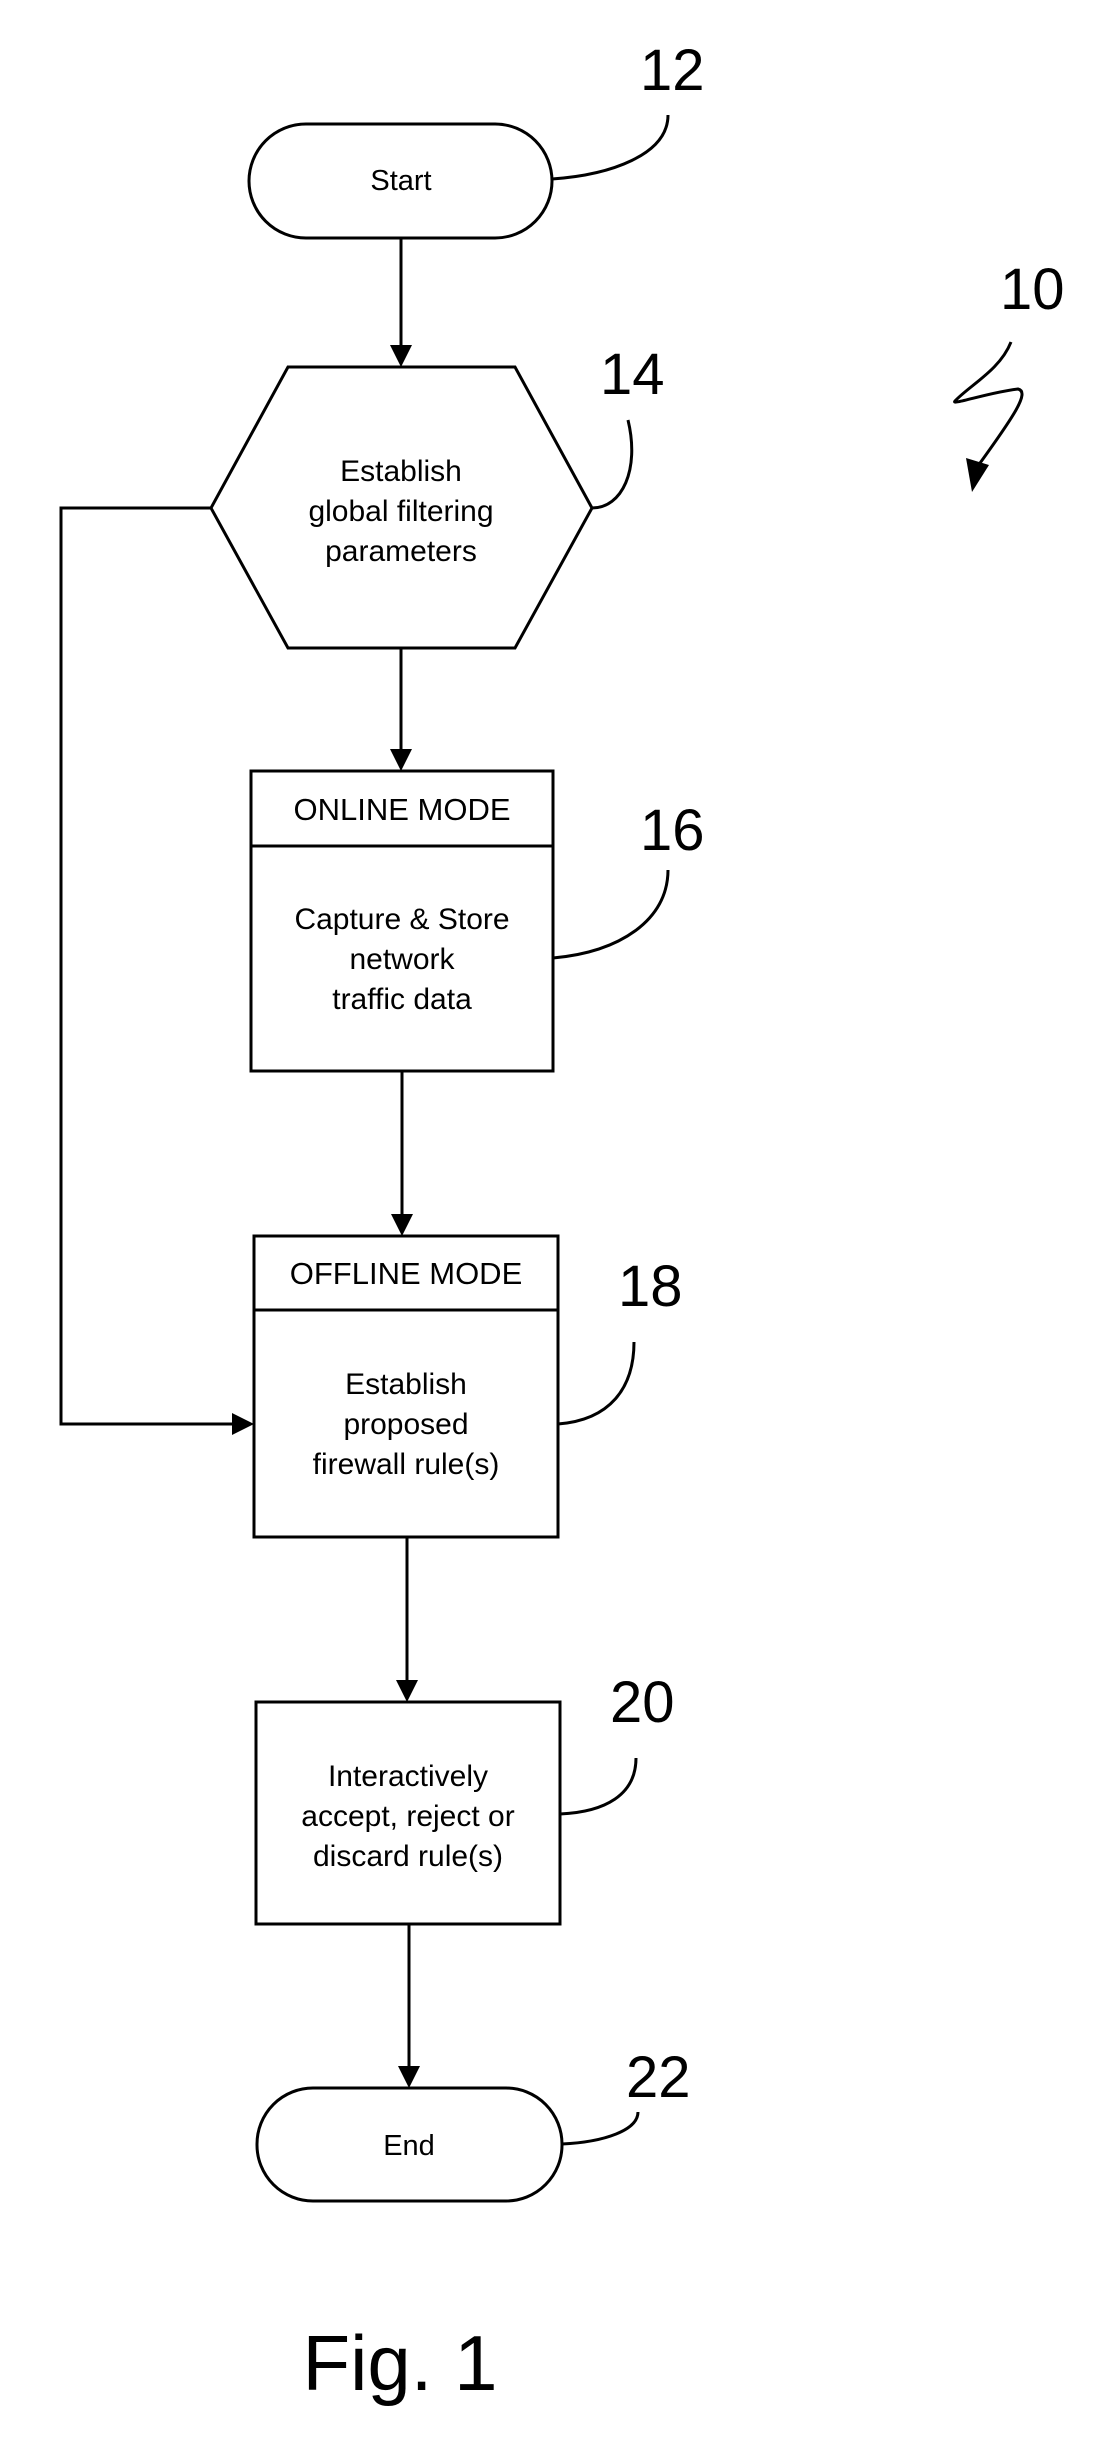  Describe the element at coordinates (402, 999) in the screenshot. I see `online-mode-line-3: traffic data` at that location.